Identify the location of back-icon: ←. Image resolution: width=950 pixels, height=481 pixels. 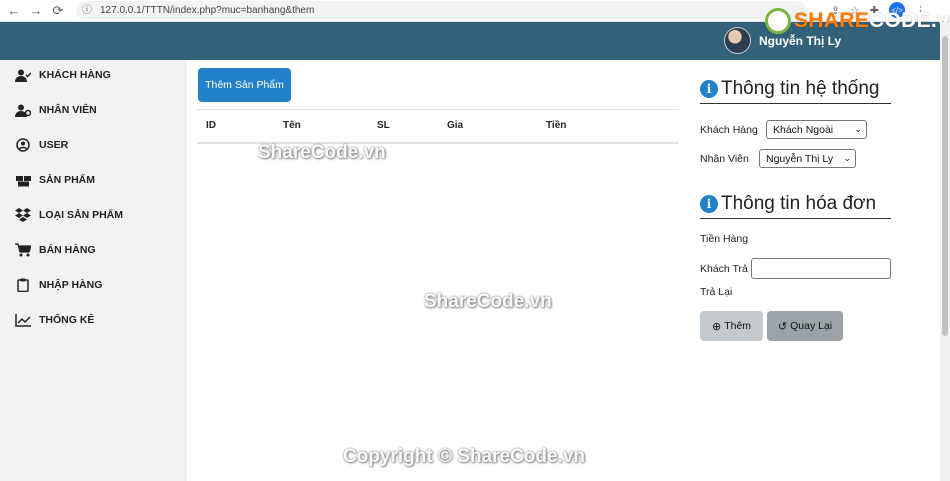
(14, 11).